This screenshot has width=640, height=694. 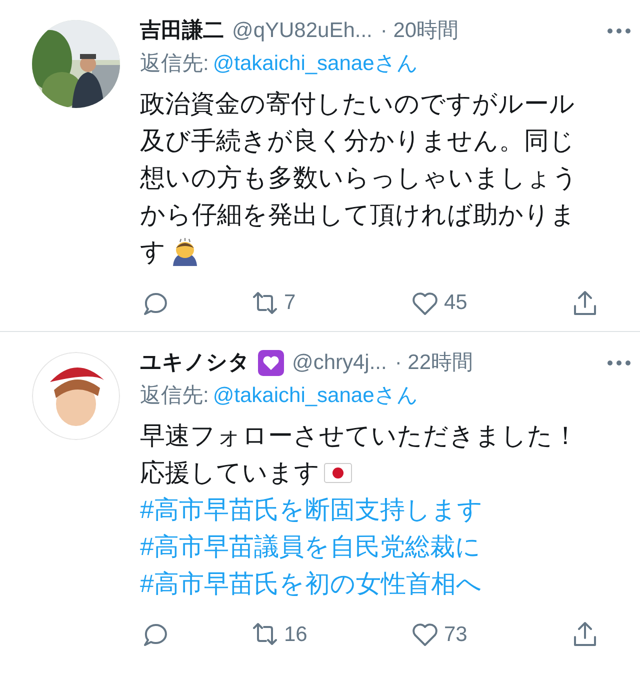 I want to click on hashtag-link: #高市早苗議員を自民党総裁に, so click(x=310, y=547).